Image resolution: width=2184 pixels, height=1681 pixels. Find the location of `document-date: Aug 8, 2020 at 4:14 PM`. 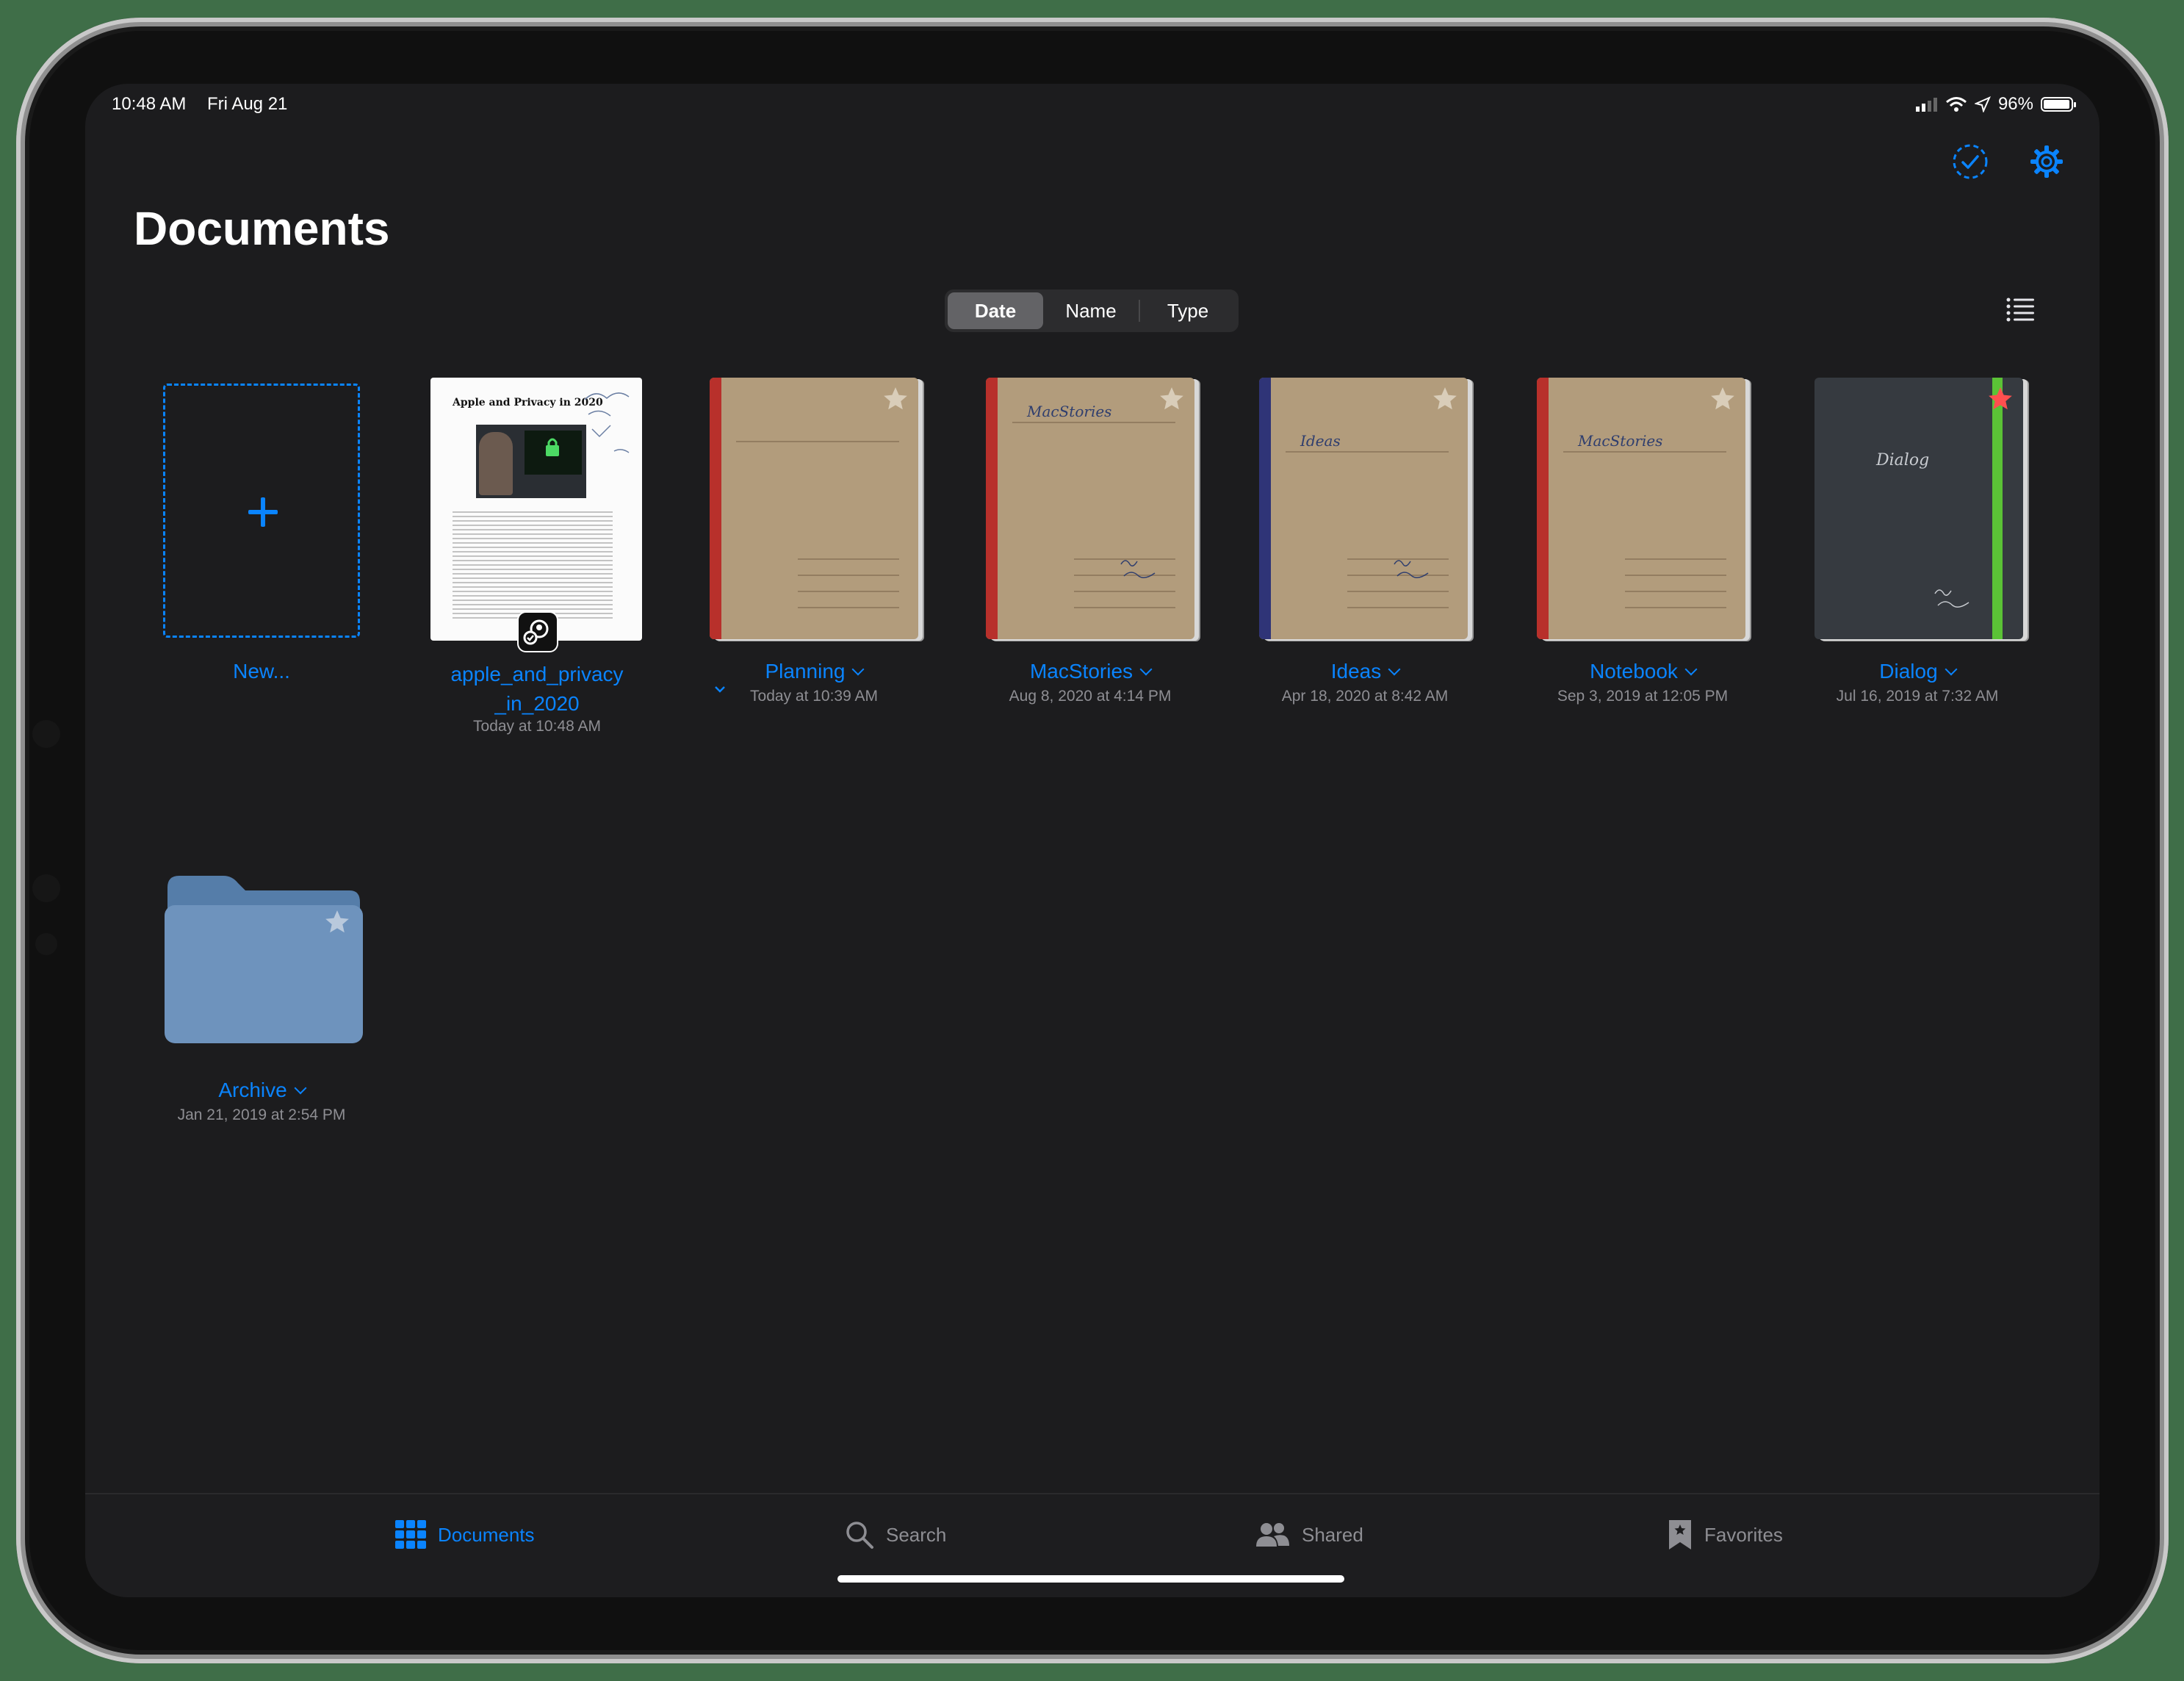

document-date: Aug 8, 2020 at 4:14 PM is located at coordinates (1090, 696).